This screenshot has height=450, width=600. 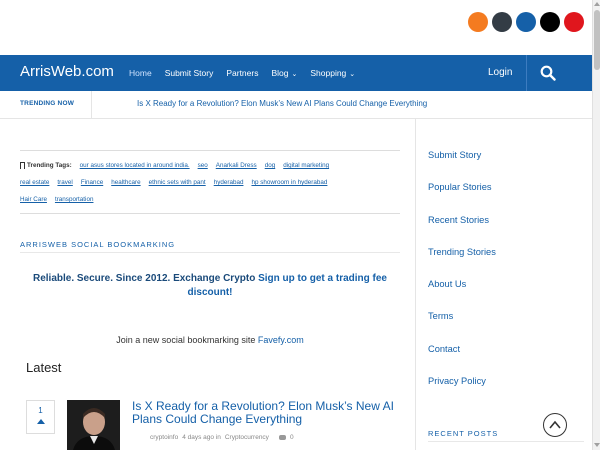 What do you see at coordinates (247, 437) in the screenshot?
I see `post-category: Cryptocurrency` at bounding box center [247, 437].